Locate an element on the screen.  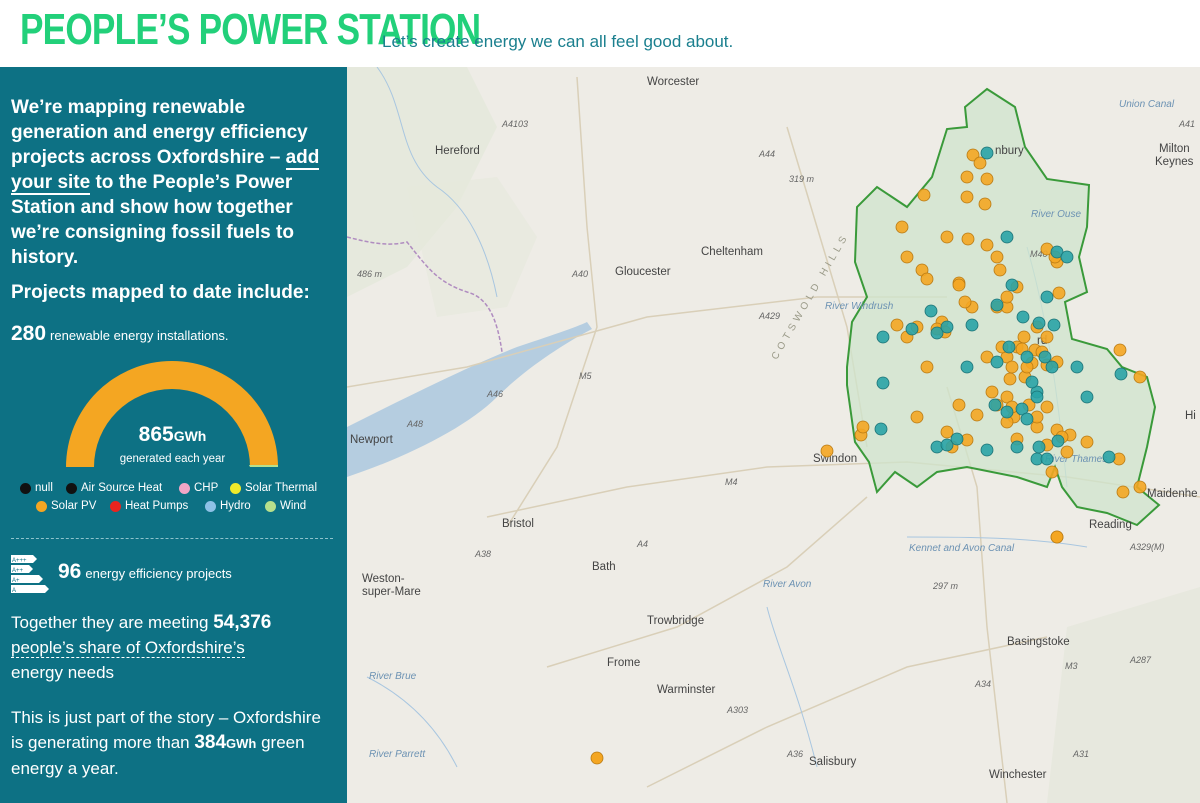
severn-estuary is located at coordinates (469, 399).